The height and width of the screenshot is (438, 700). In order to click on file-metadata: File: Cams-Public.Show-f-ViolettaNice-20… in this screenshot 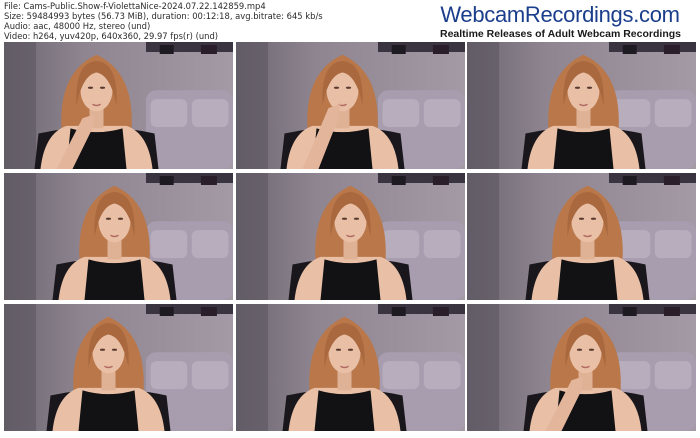, I will do `click(163, 21)`.